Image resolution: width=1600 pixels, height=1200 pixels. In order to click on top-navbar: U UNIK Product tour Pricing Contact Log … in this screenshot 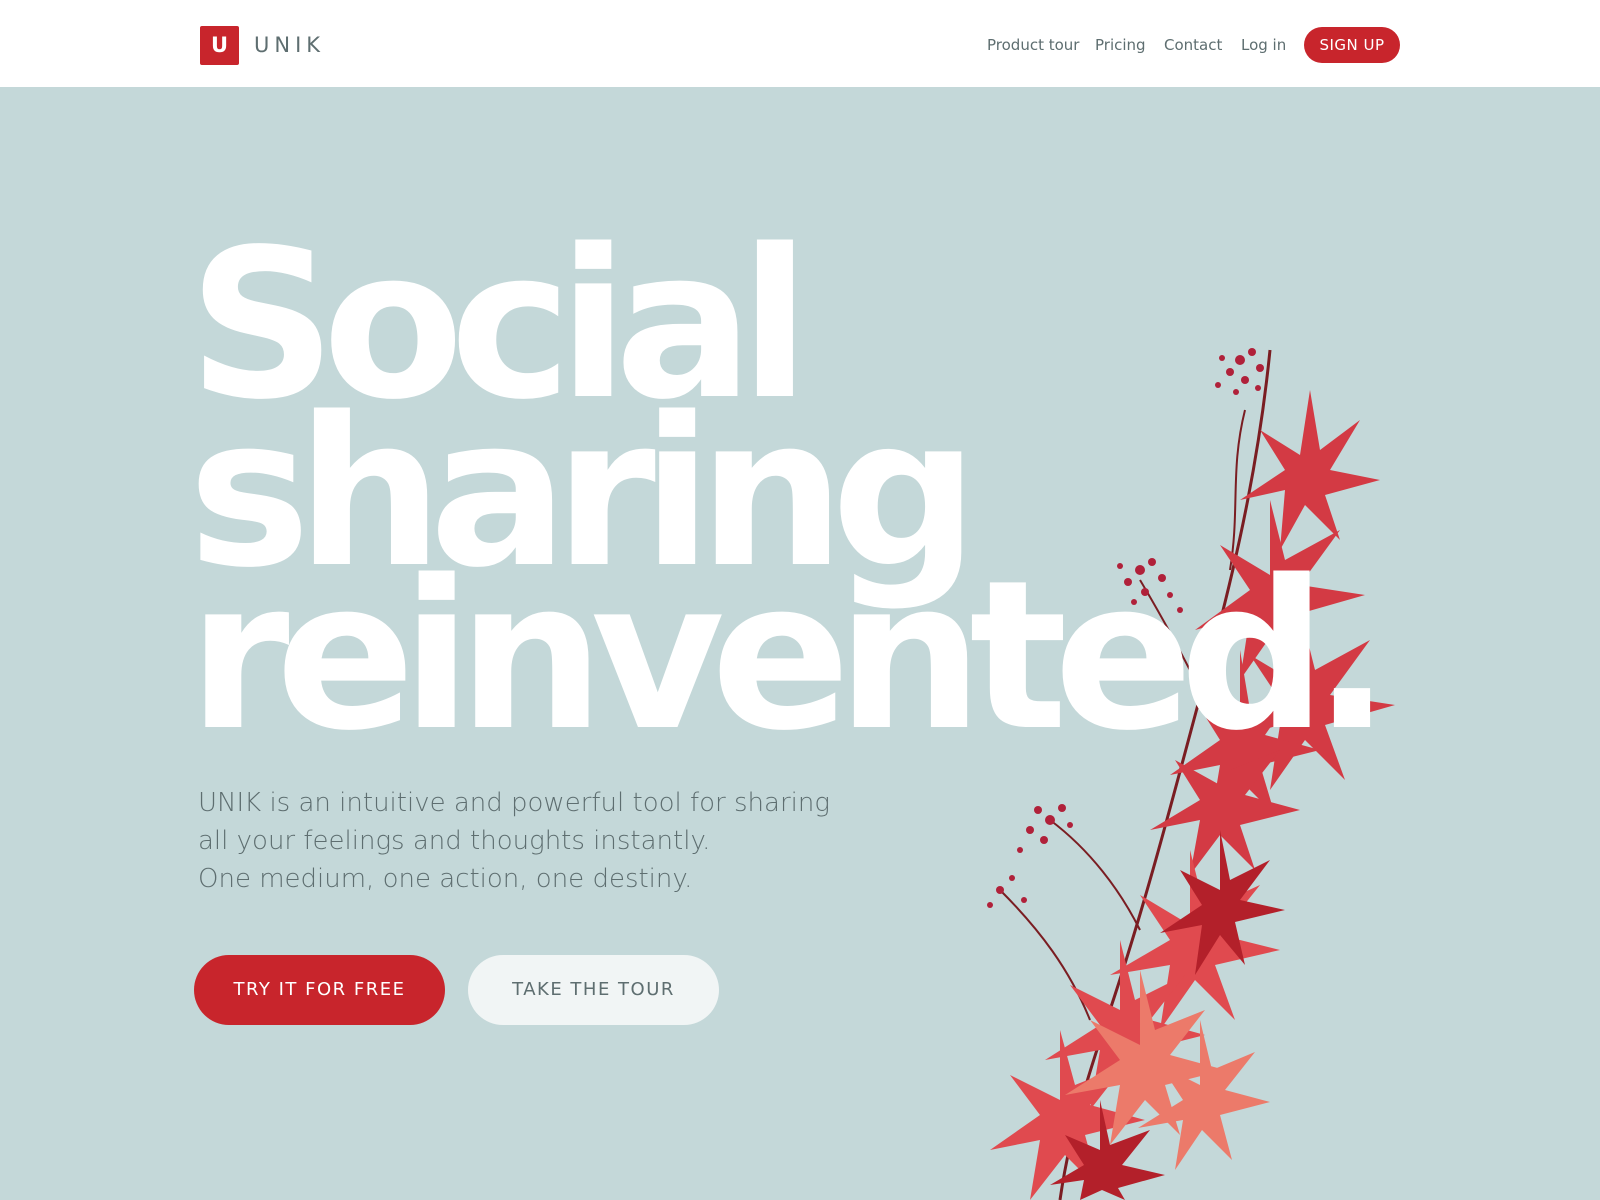, I will do `click(800, 43)`.